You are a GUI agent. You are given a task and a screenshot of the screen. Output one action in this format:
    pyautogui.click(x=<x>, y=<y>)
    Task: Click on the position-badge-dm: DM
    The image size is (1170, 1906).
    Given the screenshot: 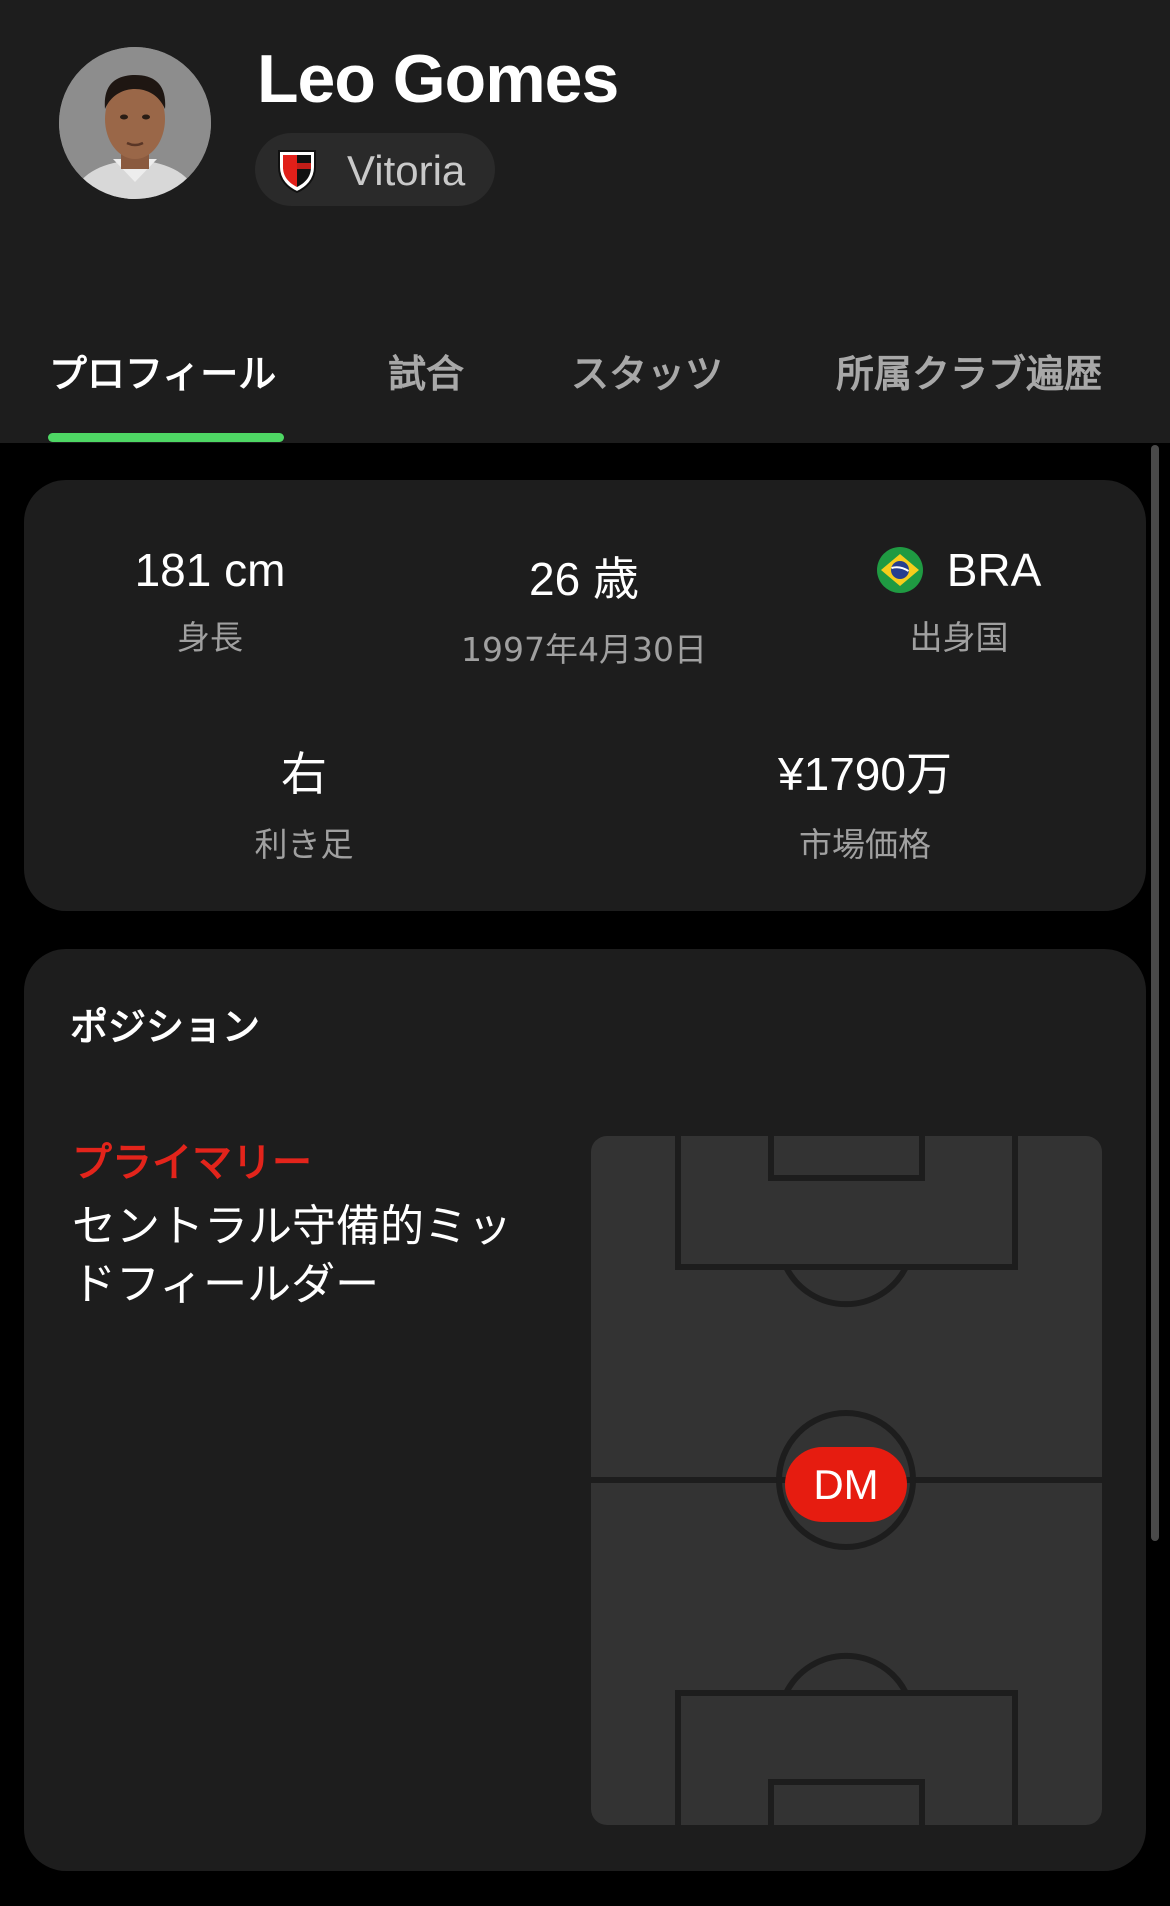 What is the action you would take?
    pyautogui.click(x=846, y=1484)
    